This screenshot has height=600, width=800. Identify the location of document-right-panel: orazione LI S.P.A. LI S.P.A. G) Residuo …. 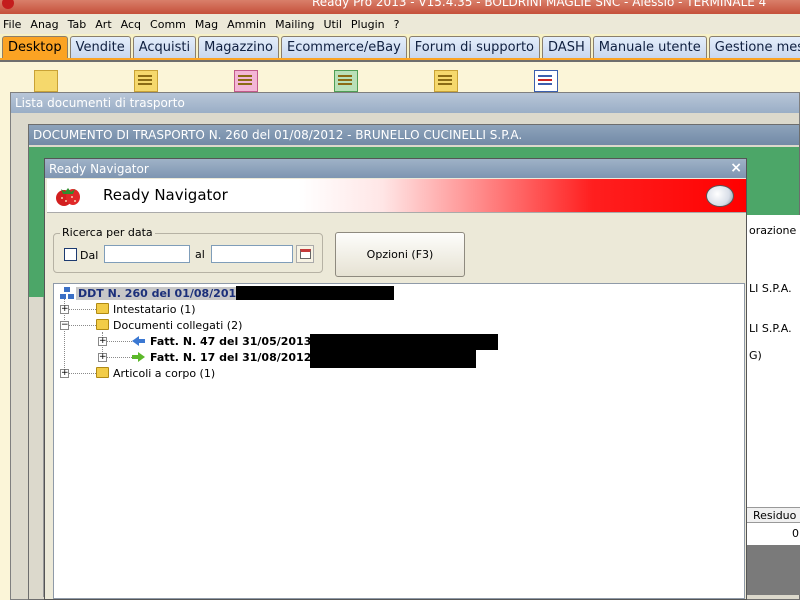
(772, 405).